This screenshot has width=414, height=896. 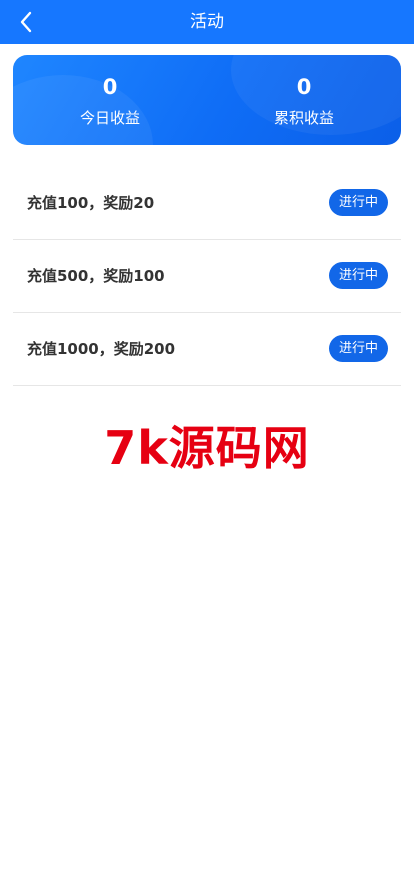 I want to click on activity-title: 充值500，奖励100, so click(x=96, y=276).